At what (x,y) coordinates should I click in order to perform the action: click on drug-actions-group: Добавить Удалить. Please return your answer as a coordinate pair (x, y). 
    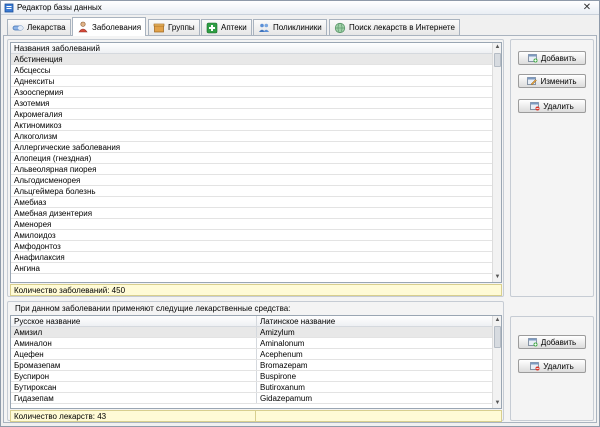
    Looking at the image, I should click on (552, 368).